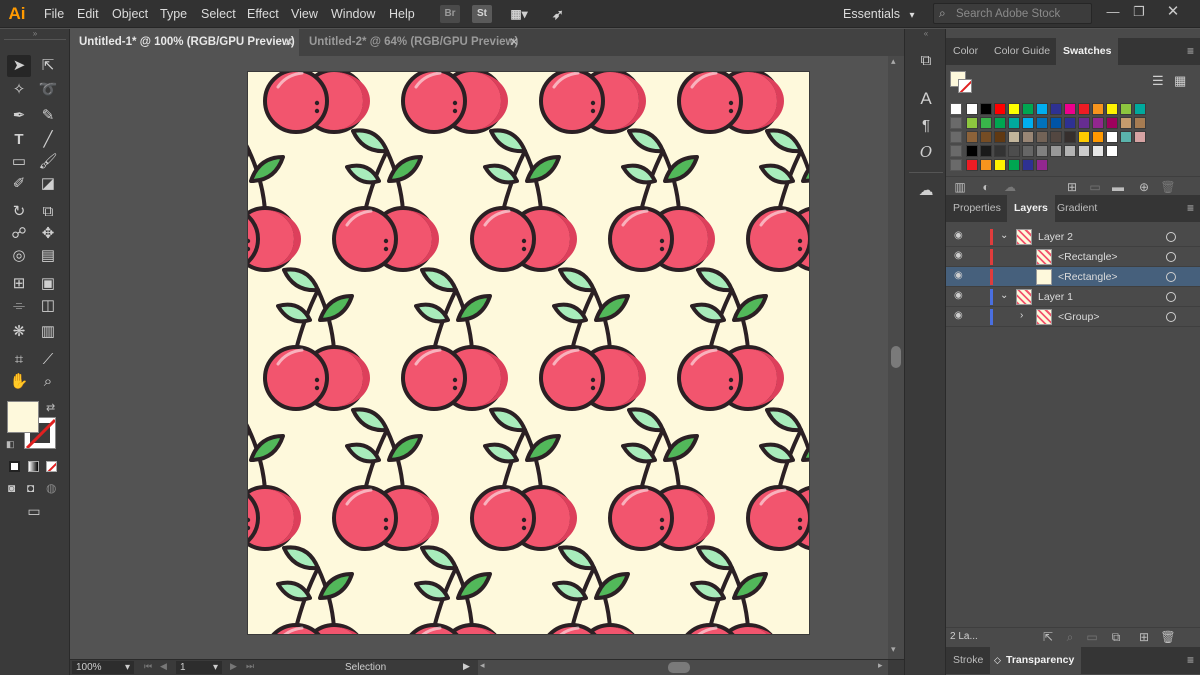 The width and height of the screenshot is (1200, 675). What do you see at coordinates (1118, 187) in the screenshot?
I see `new-folder-icon: ▬` at bounding box center [1118, 187].